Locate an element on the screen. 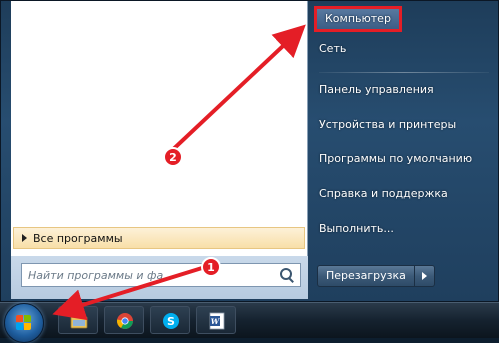 This screenshot has width=499, height=343. menu-item-network: Сеть is located at coordinates (407, 49).